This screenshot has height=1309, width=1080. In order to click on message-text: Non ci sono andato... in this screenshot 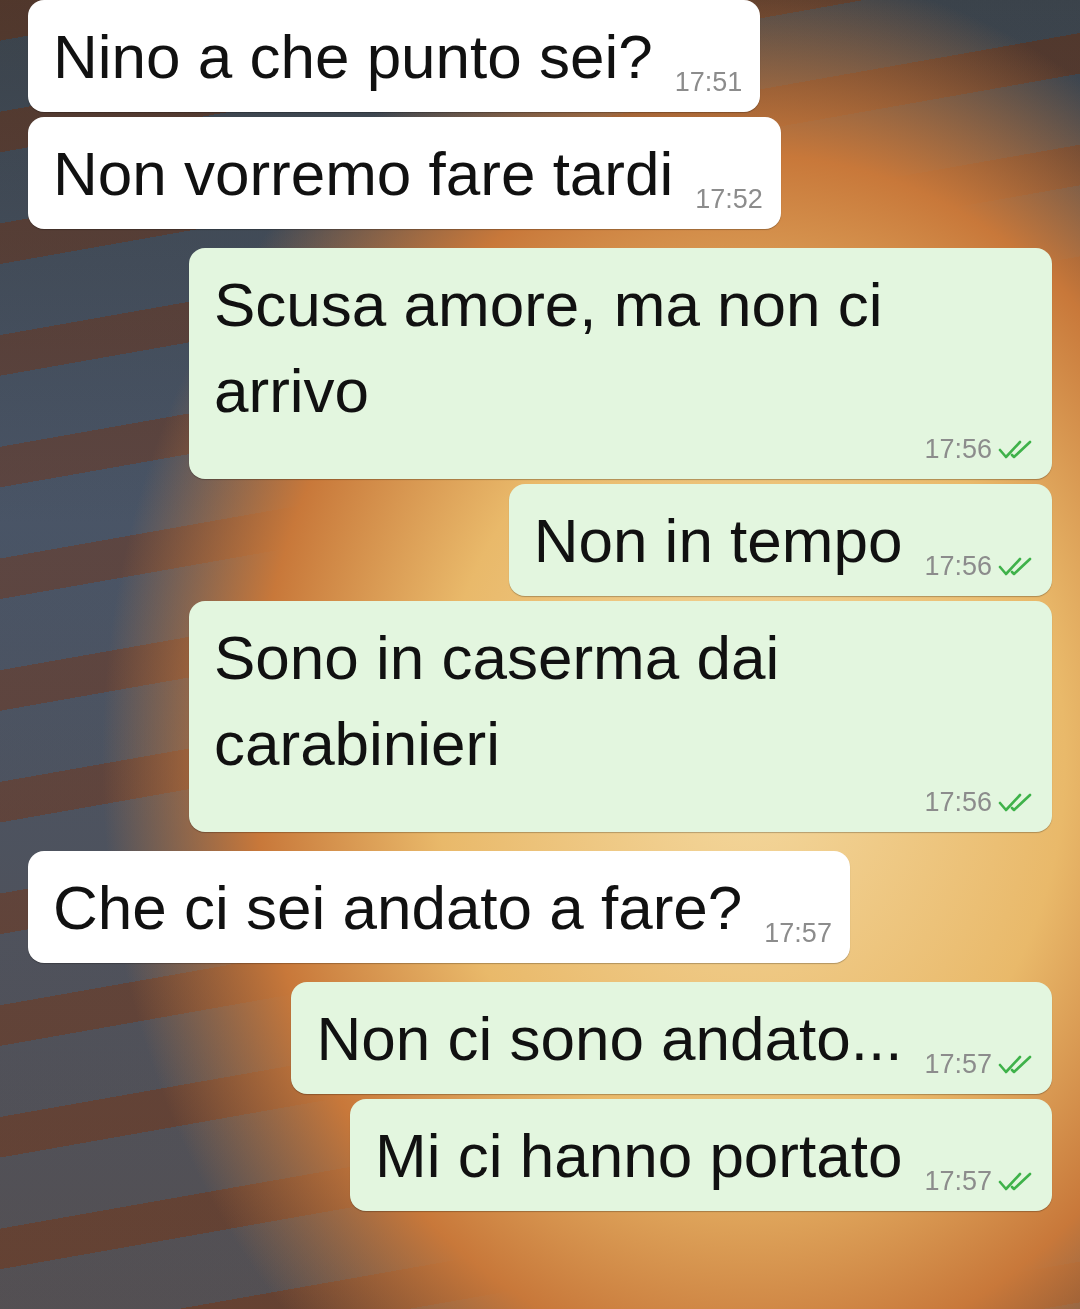, I will do `click(609, 1039)`.